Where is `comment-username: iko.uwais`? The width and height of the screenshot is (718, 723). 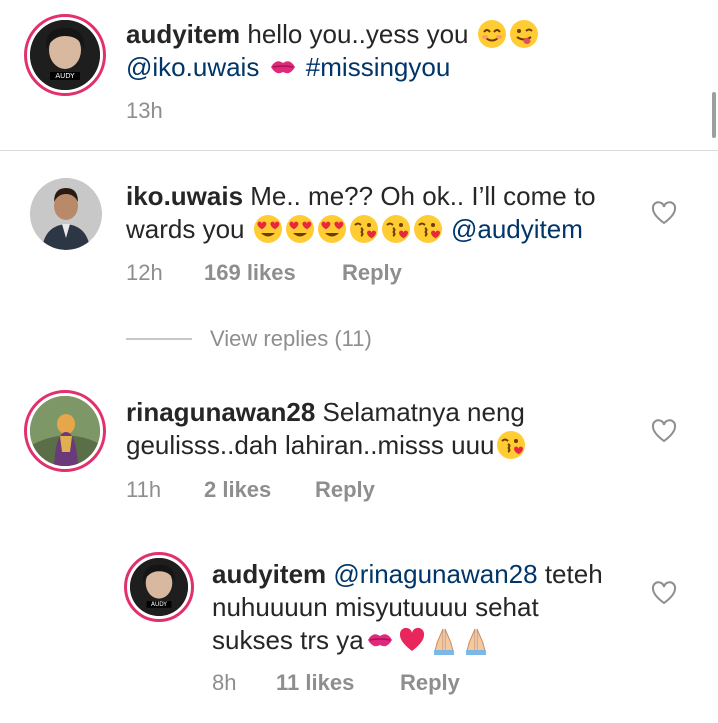
comment-username: iko.uwais is located at coordinates (184, 196).